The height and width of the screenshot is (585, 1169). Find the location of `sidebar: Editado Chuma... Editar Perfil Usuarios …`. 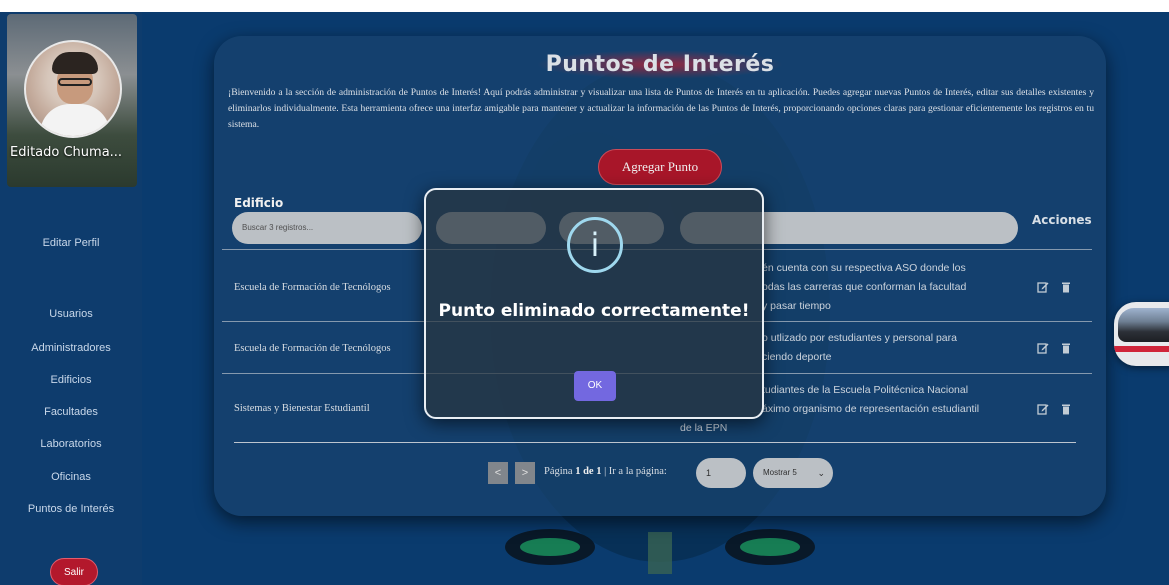

sidebar: Editado Chuma... Editar Perfil Usuarios … is located at coordinates (71, 298).